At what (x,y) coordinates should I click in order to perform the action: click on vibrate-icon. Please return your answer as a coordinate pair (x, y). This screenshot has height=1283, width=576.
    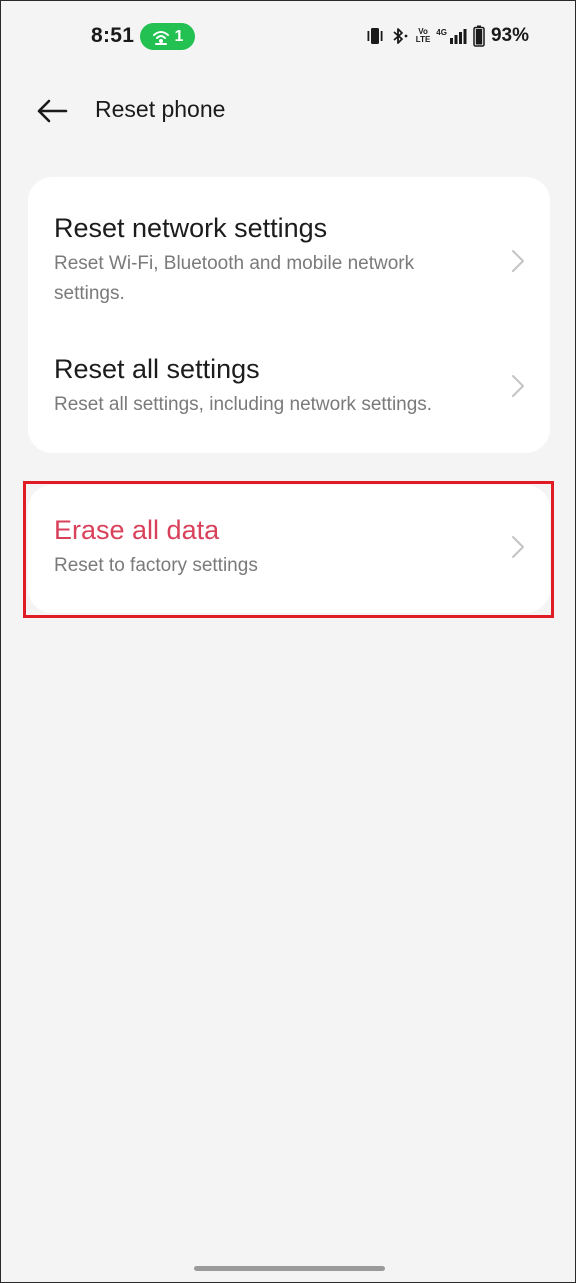
    Looking at the image, I should click on (375, 36).